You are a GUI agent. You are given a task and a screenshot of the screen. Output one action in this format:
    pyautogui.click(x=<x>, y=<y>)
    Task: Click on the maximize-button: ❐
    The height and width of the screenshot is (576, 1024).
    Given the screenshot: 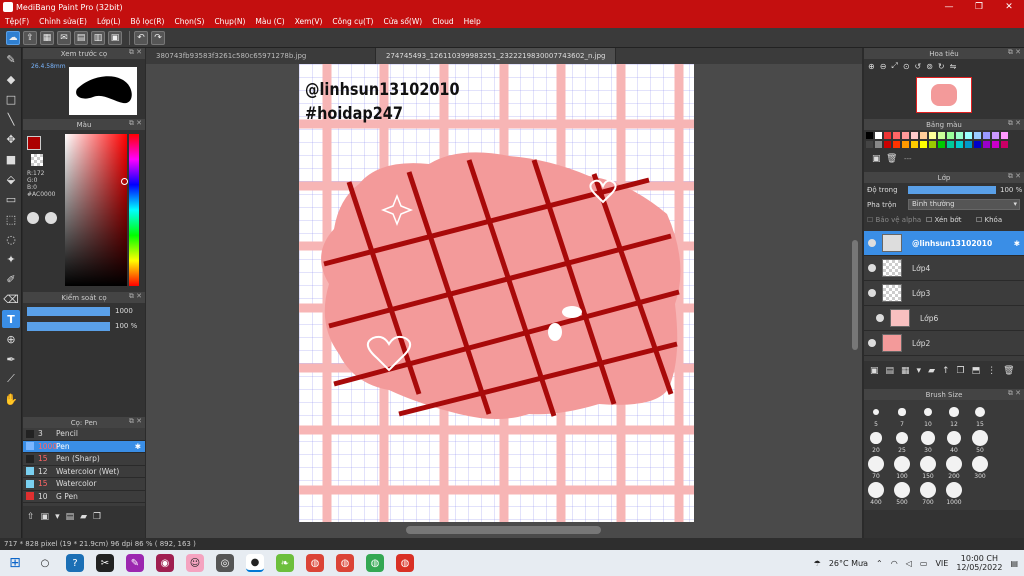 What is the action you would take?
    pyautogui.click(x=979, y=7)
    